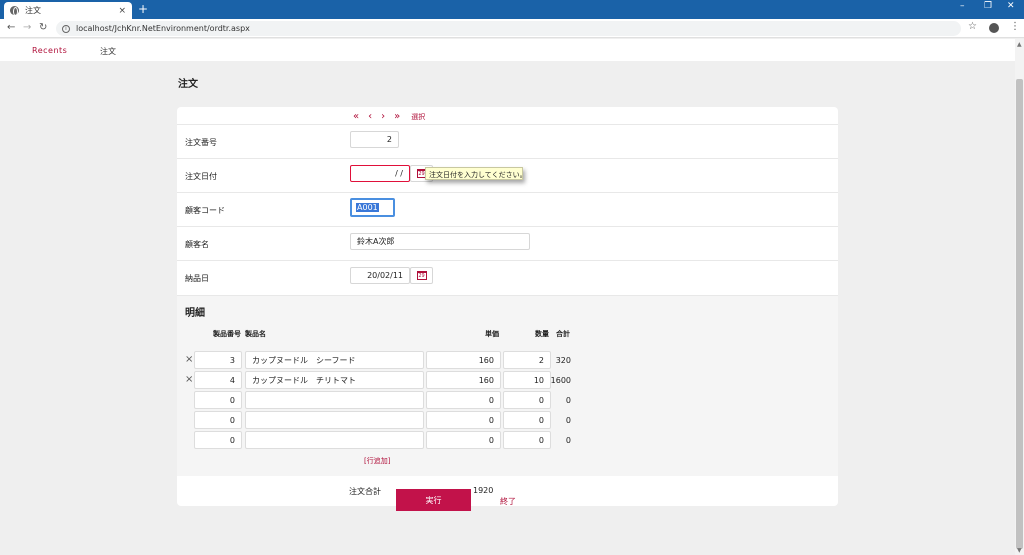 The width and height of the screenshot is (1024, 555). I want to click on product-no-input: 4, so click(218, 380).